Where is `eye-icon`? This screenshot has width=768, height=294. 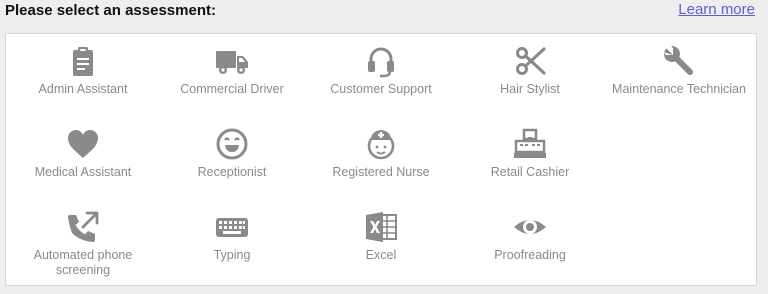
eye-icon is located at coordinates (530, 227).